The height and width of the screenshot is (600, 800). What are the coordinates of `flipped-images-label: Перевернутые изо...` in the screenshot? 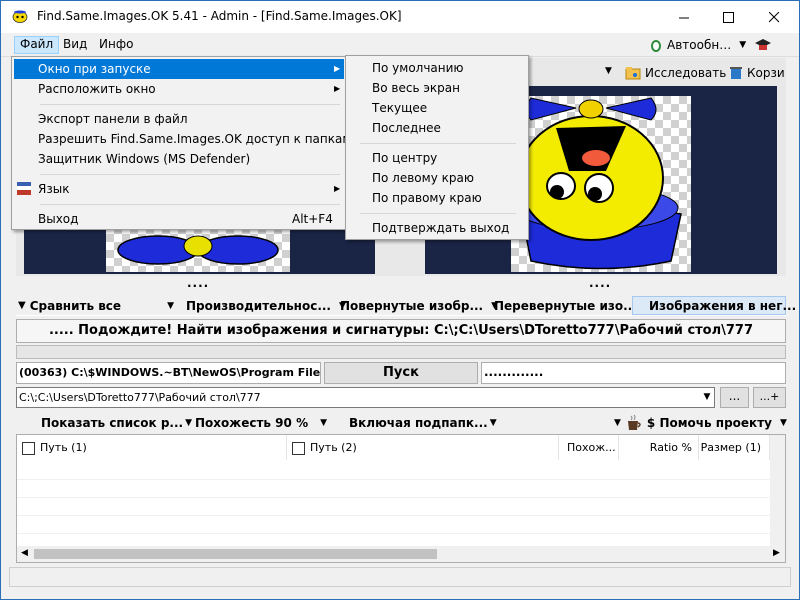 It's located at (565, 305).